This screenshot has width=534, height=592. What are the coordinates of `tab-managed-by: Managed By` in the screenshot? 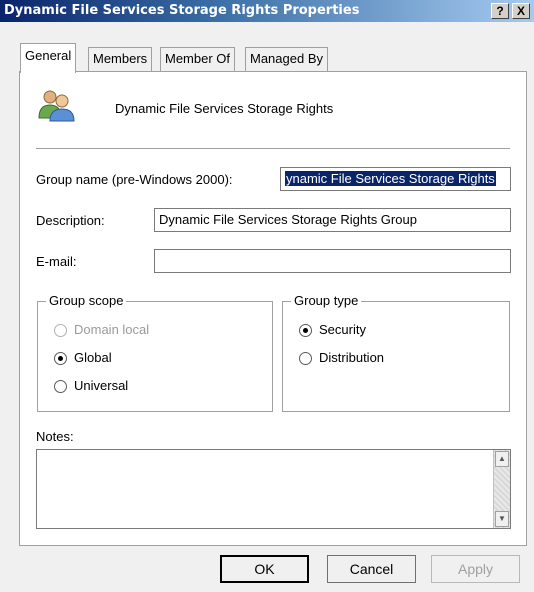 It's located at (286, 59).